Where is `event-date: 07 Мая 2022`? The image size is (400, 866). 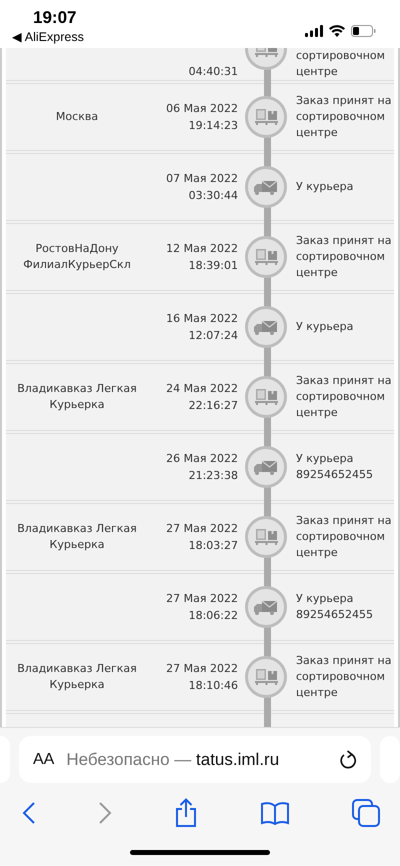
event-date: 07 Мая 2022 is located at coordinates (202, 179).